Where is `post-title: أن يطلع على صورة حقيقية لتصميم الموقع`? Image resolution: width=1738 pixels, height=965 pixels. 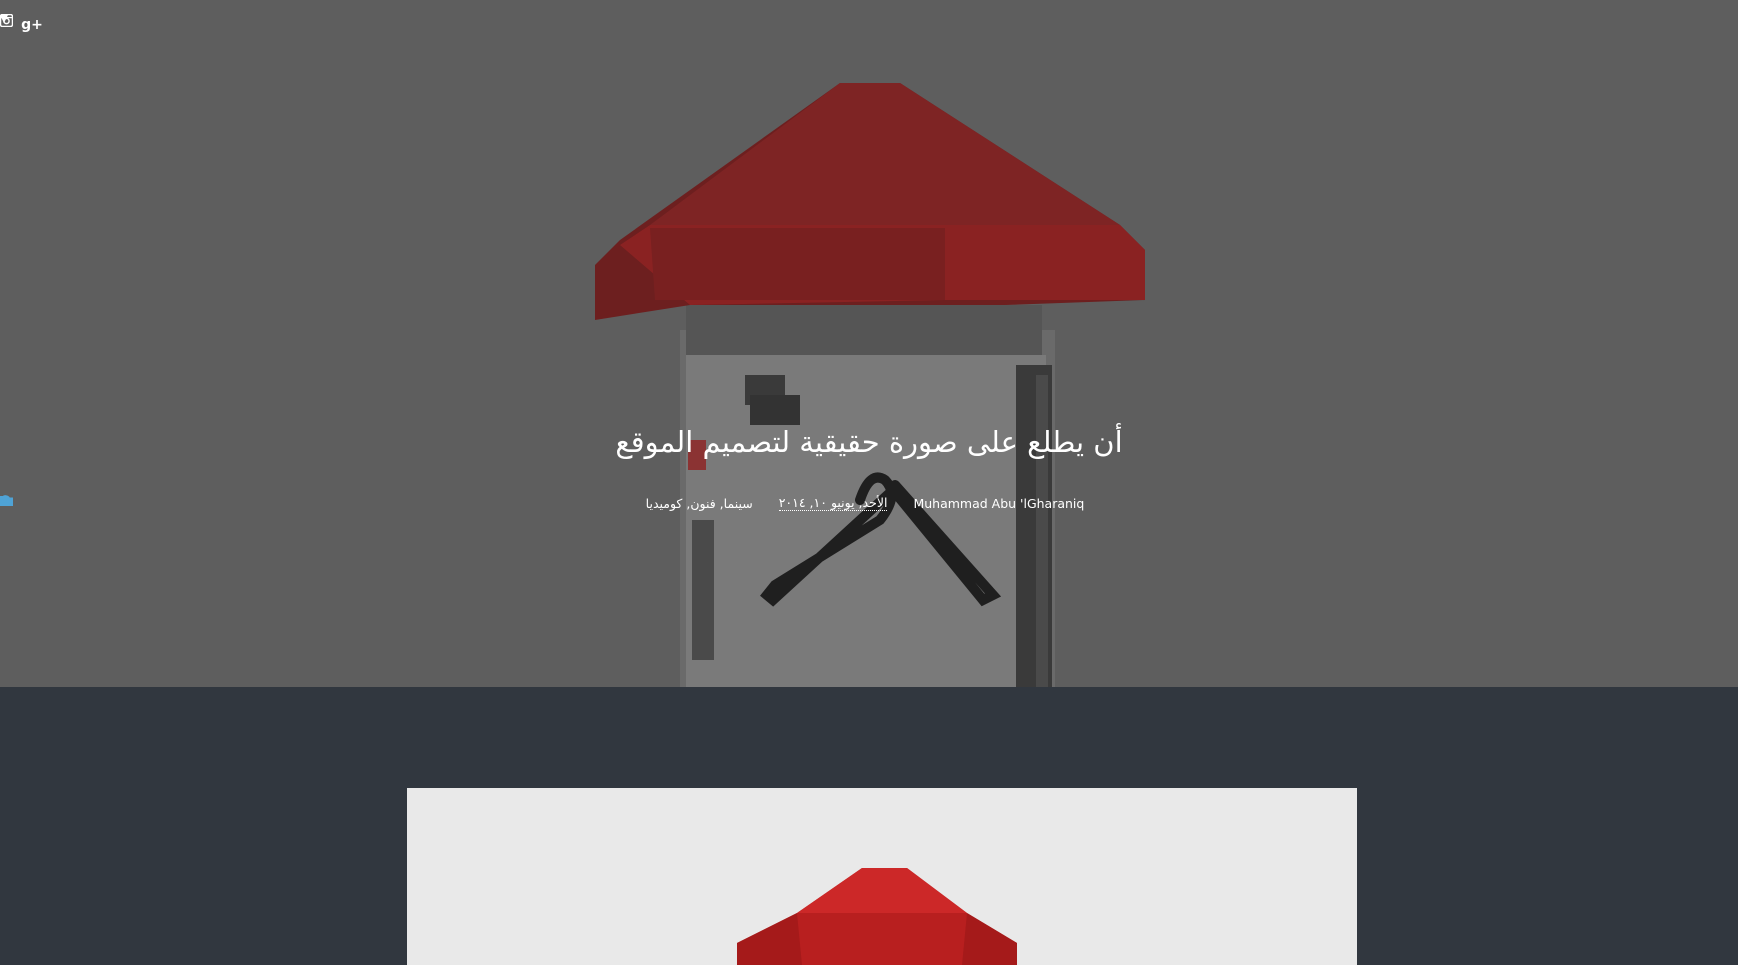 post-title: أن يطلع على صورة حقيقية لتصميم الموقع is located at coordinates (869, 442).